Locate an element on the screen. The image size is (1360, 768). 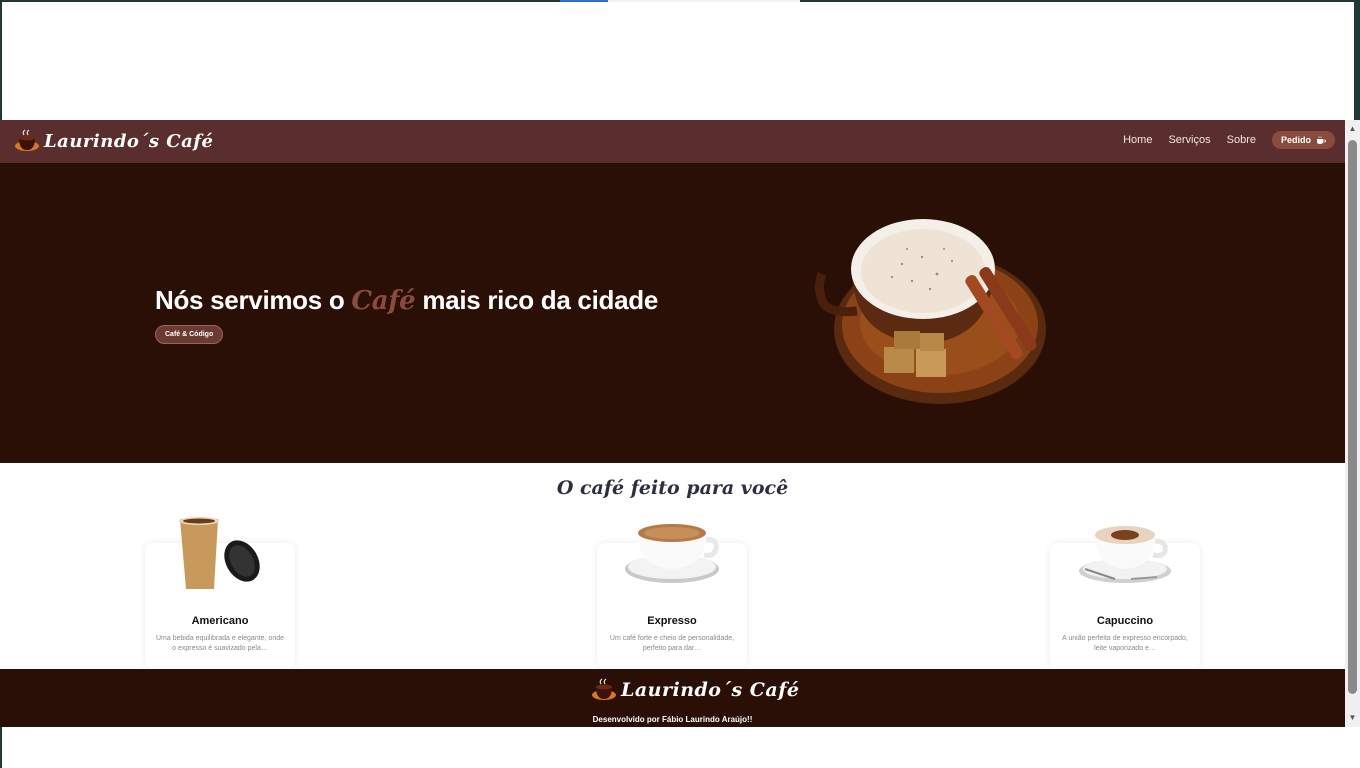
pedido-button: Pedido is located at coordinates (1303, 140).